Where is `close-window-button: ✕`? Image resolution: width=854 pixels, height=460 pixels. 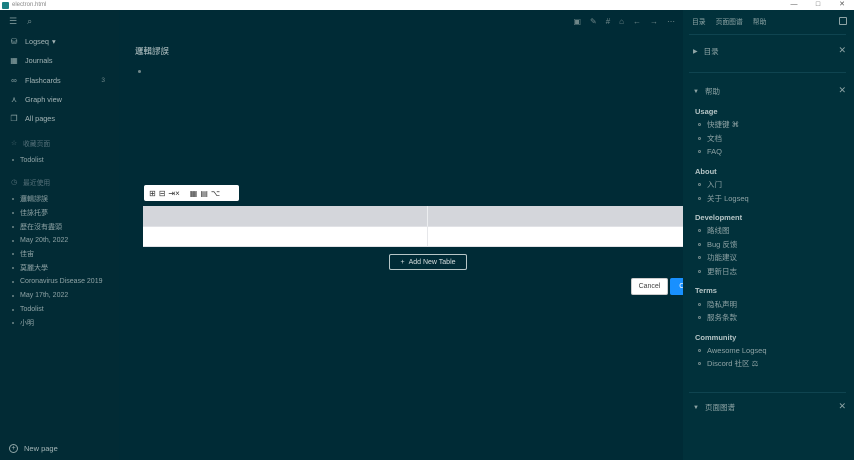 close-window-button: ✕ is located at coordinates (842, 5).